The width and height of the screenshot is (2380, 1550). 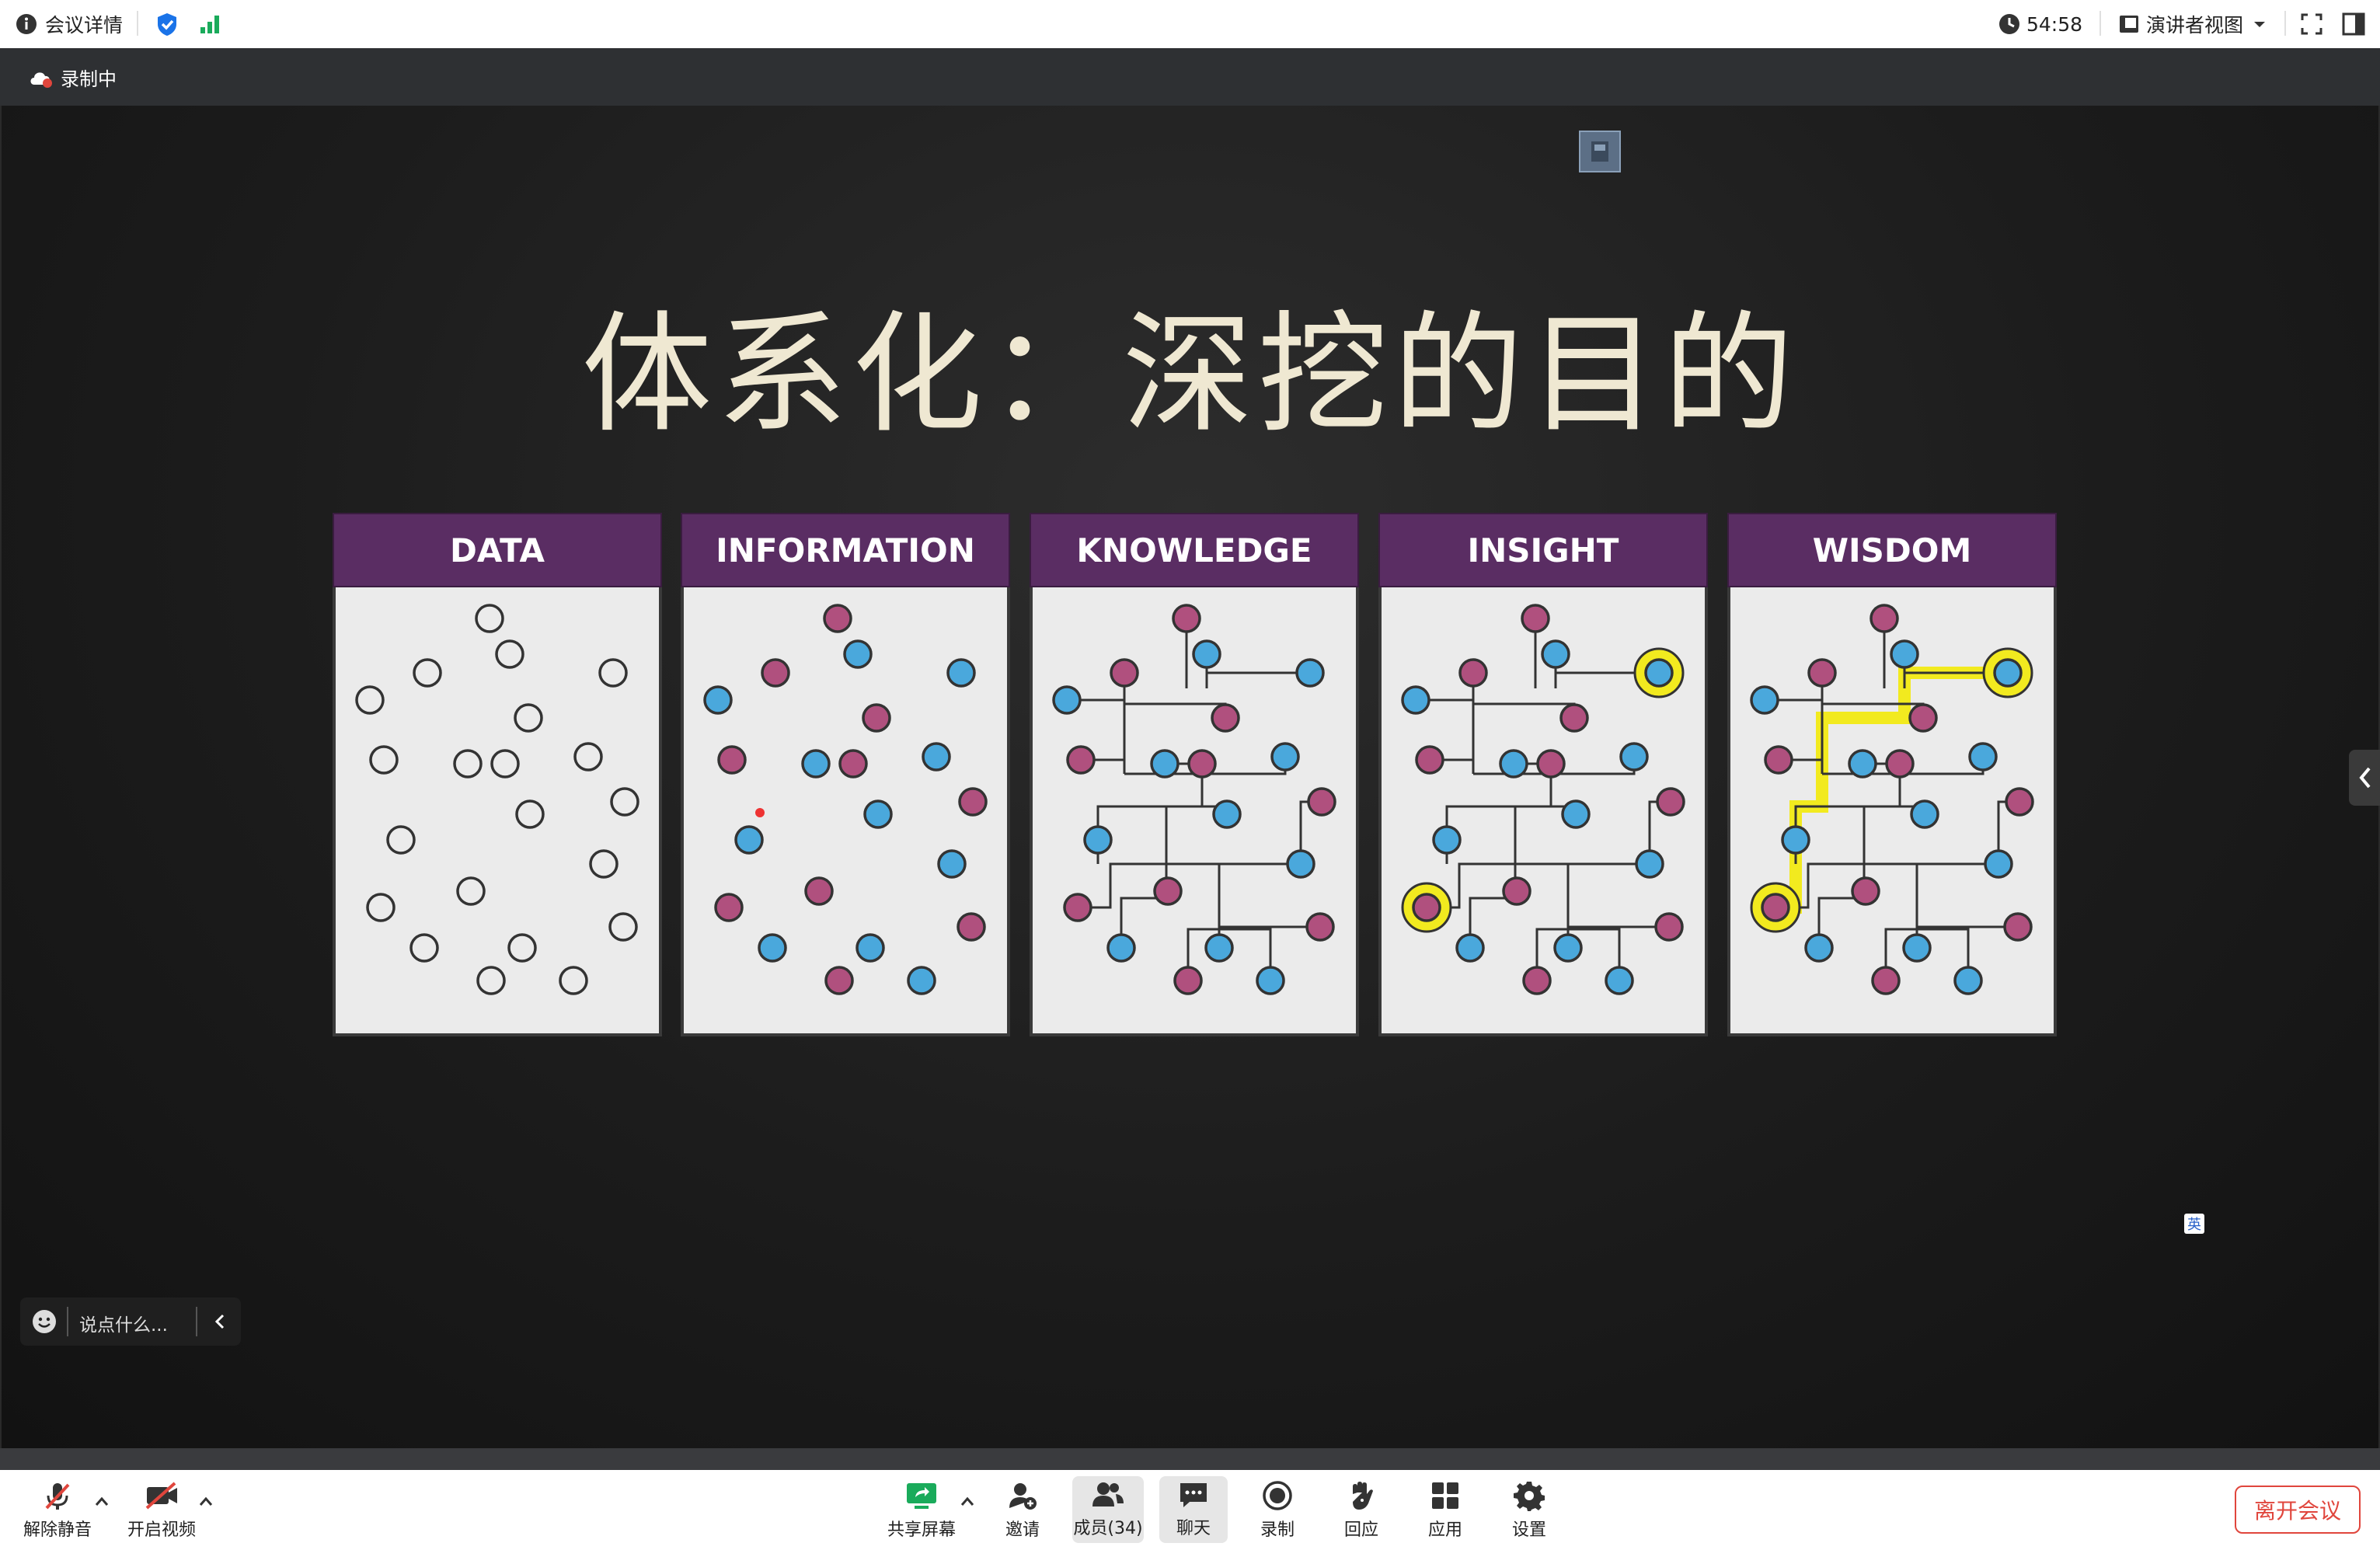 What do you see at coordinates (1445, 1495) in the screenshot?
I see `apps-grid-icon` at bounding box center [1445, 1495].